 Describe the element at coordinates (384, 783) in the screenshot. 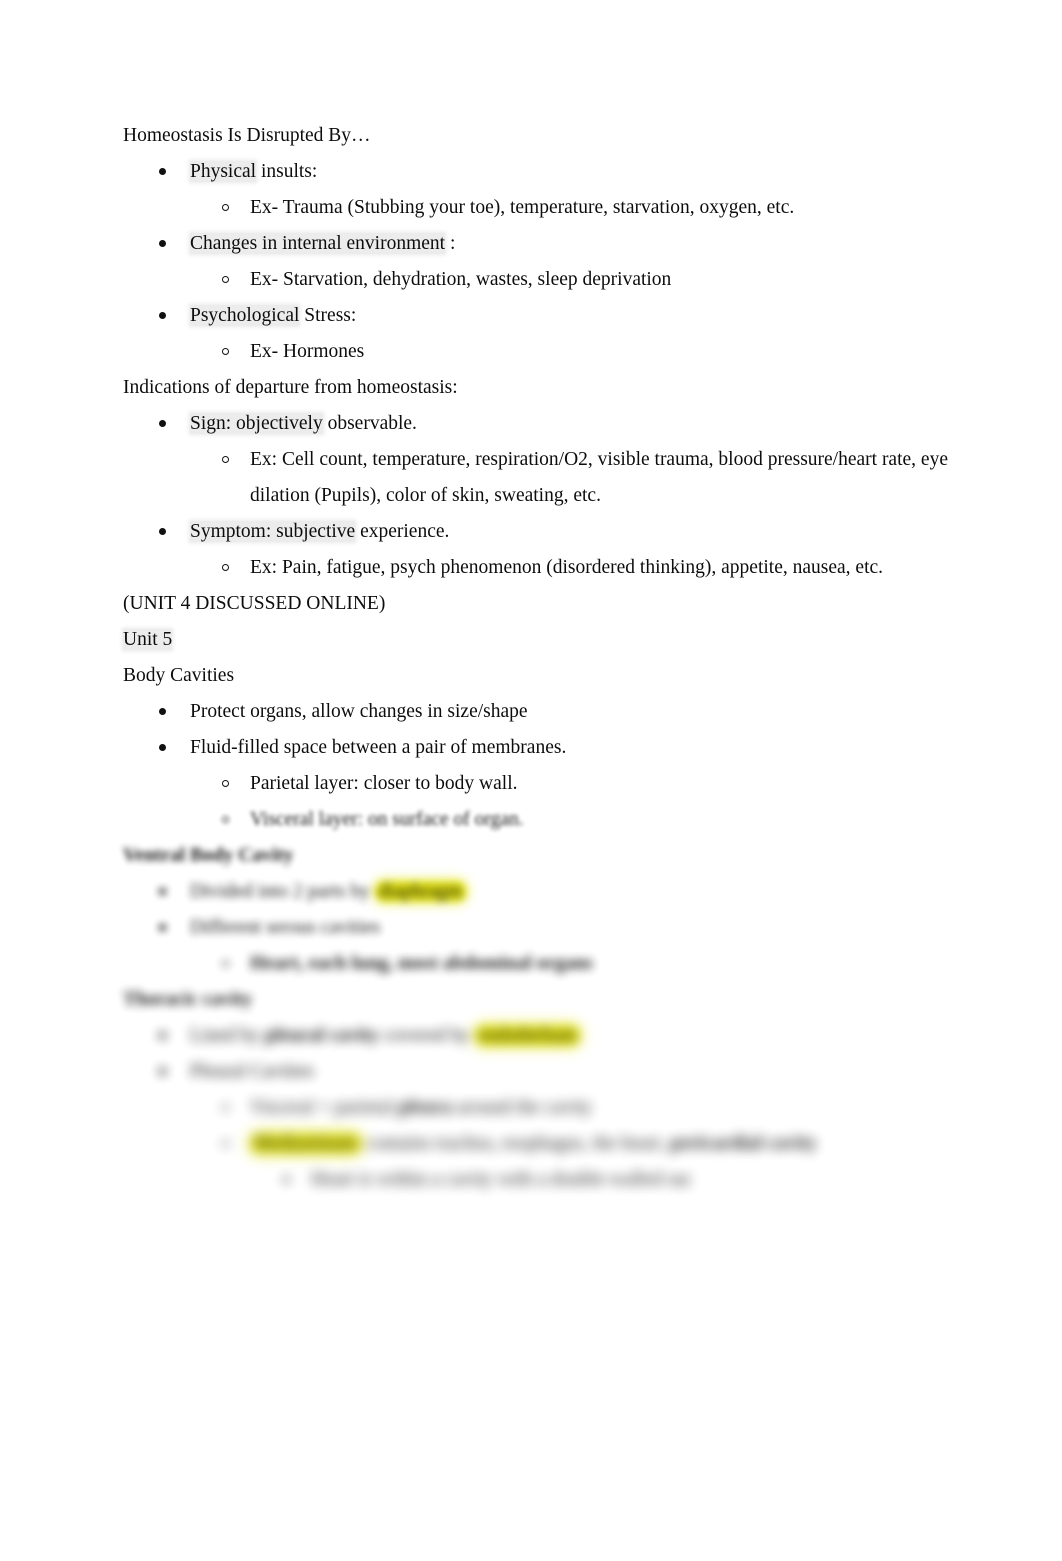

I see `list-item-label: Parietal layer: closer to body wall.` at that location.